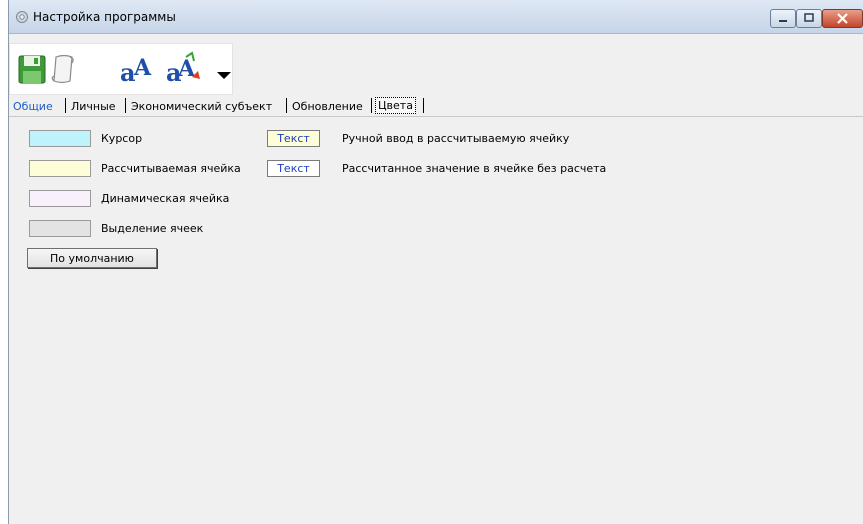  Describe the element at coordinates (60, 198) in the screenshot. I see `dynamic-cell-color-swatch` at that location.